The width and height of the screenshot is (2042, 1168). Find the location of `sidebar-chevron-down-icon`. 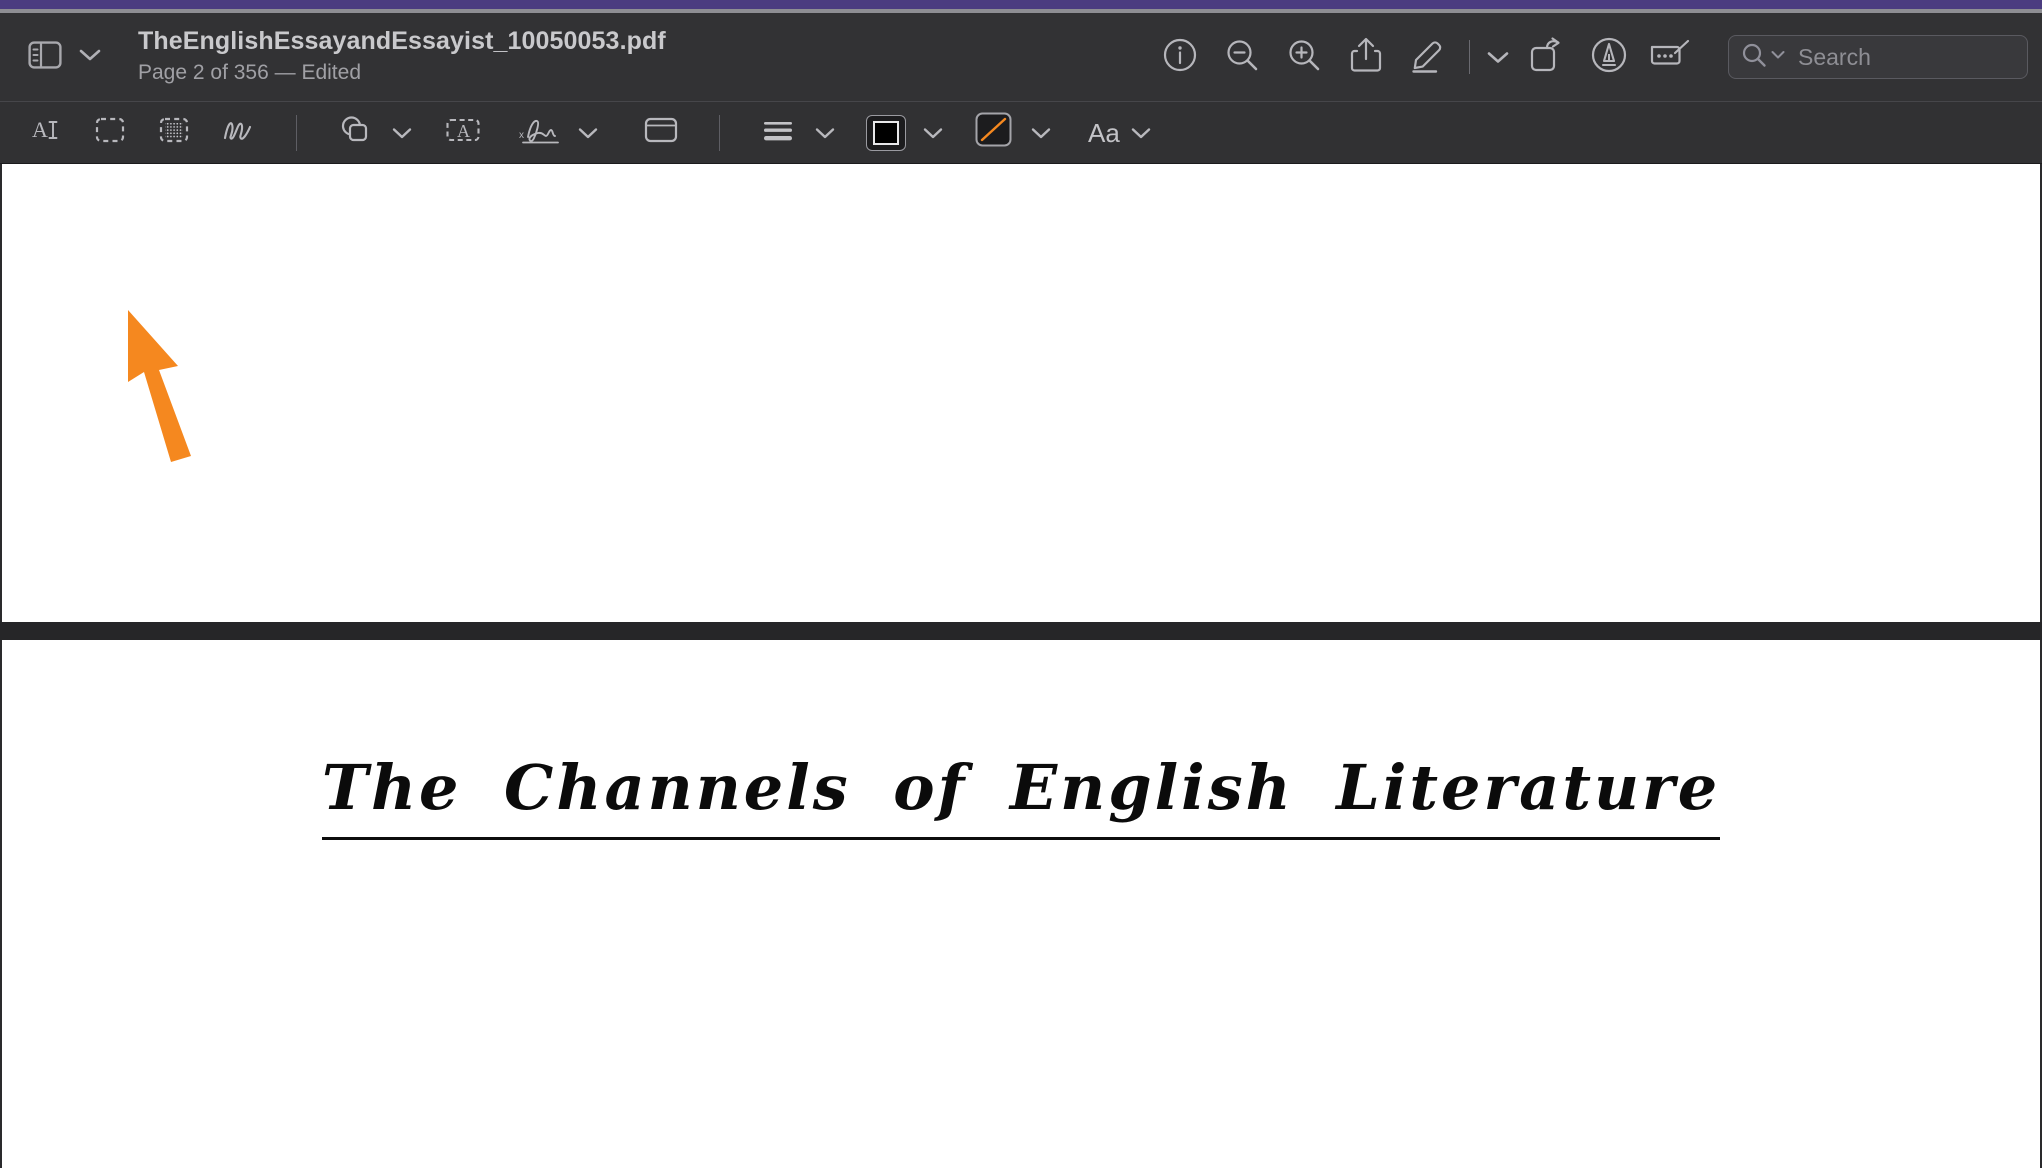

sidebar-chevron-down-icon is located at coordinates (90, 57).